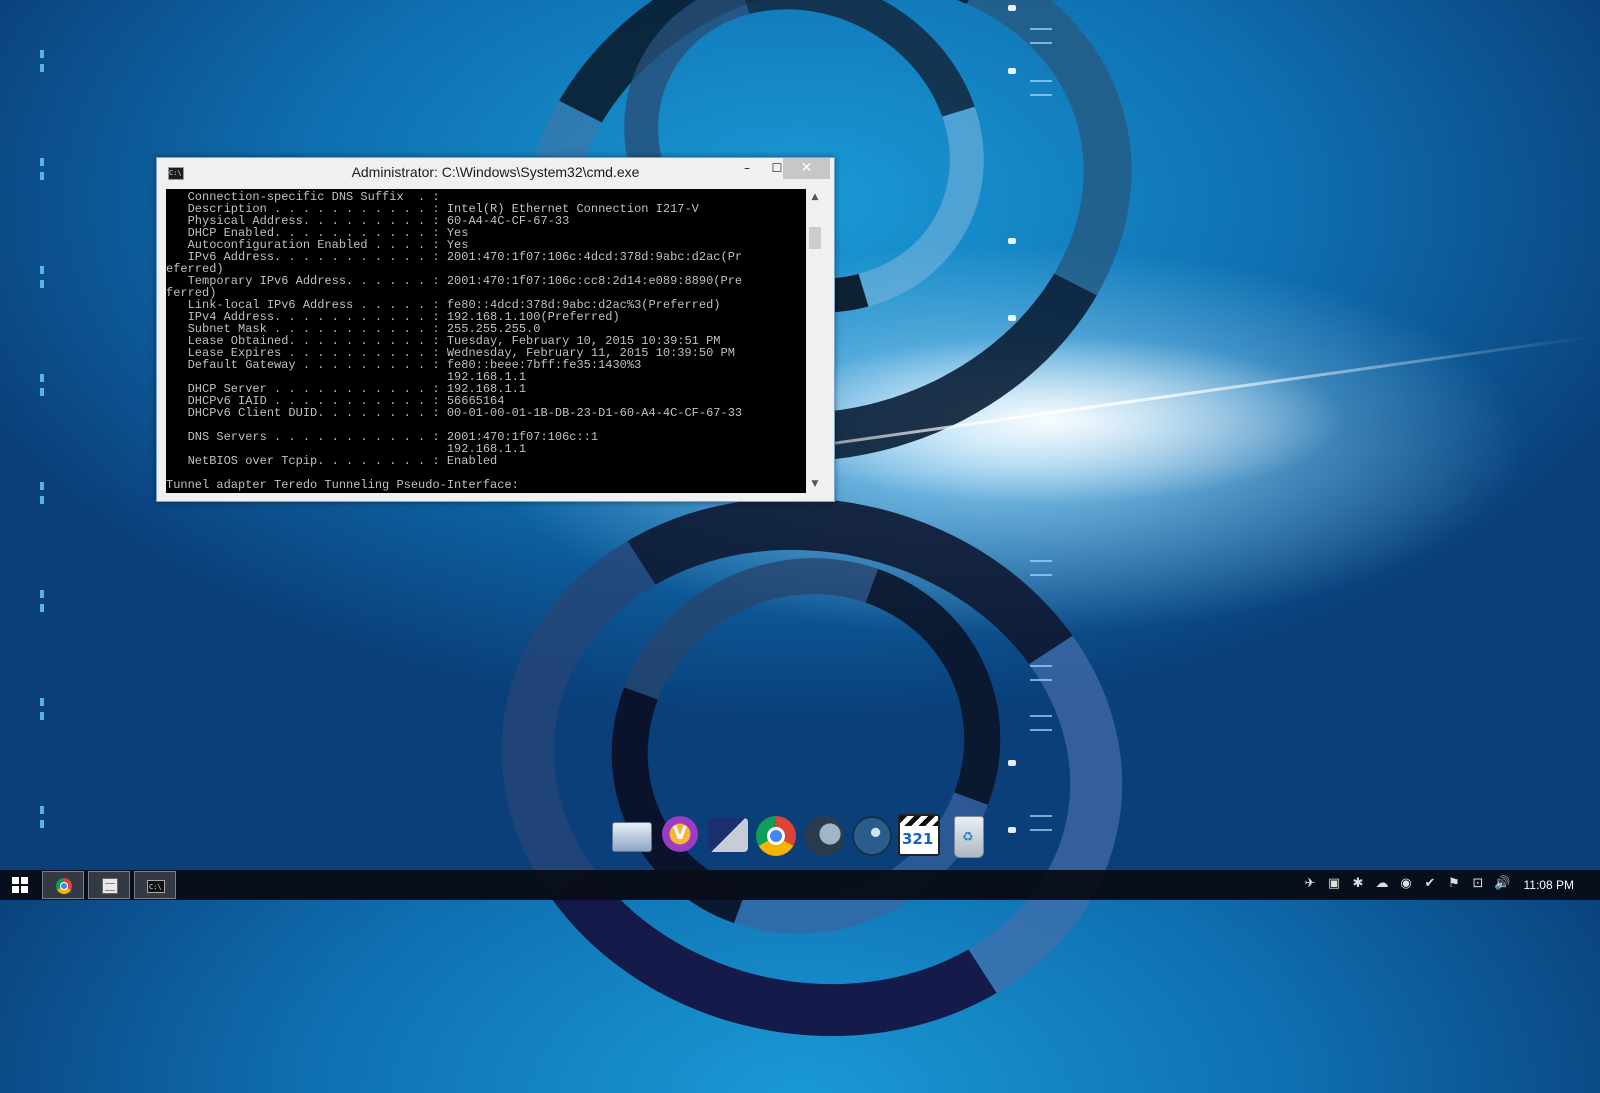 Image resolution: width=1600 pixels, height=1093 pixels. What do you see at coordinates (20, 885) in the screenshot?
I see `windows-logo-icon` at bounding box center [20, 885].